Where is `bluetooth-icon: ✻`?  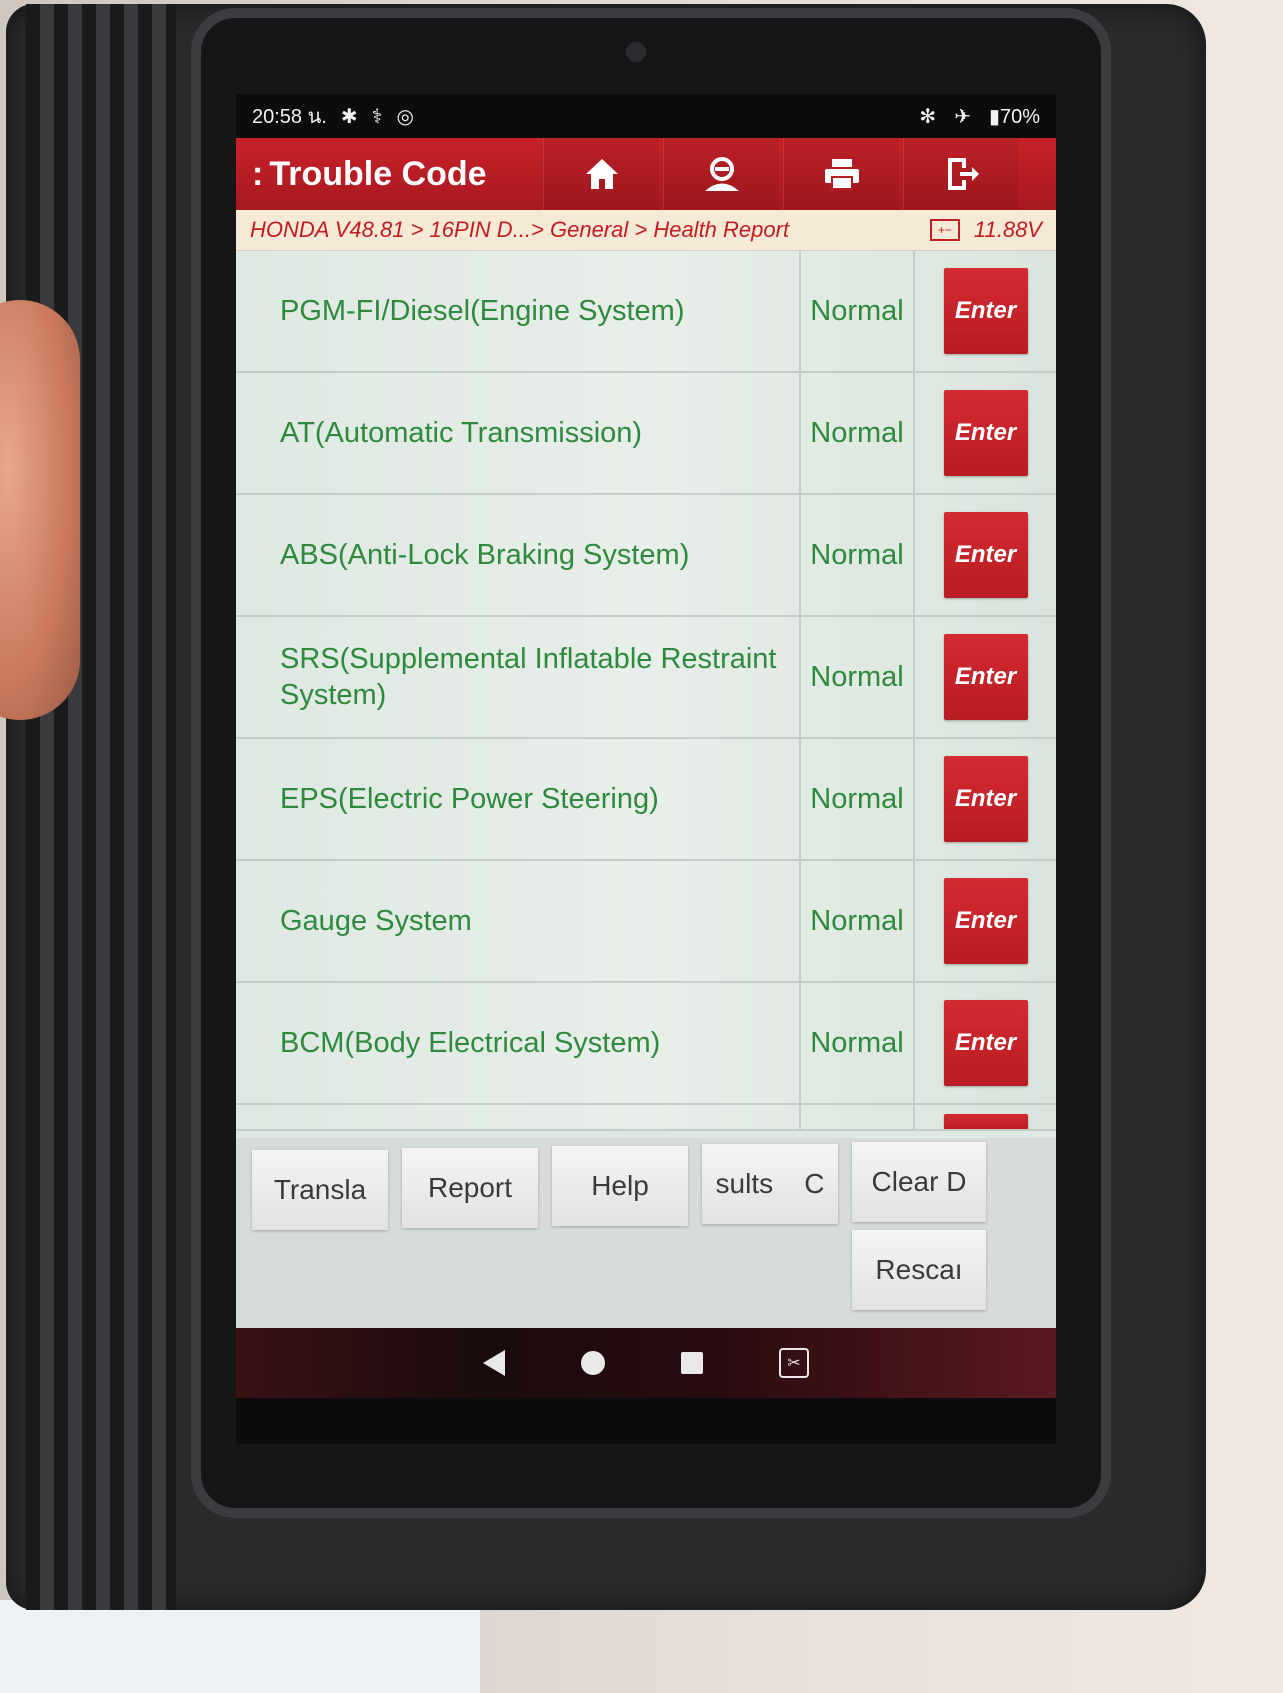 bluetooth-icon: ✻ is located at coordinates (928, 116).